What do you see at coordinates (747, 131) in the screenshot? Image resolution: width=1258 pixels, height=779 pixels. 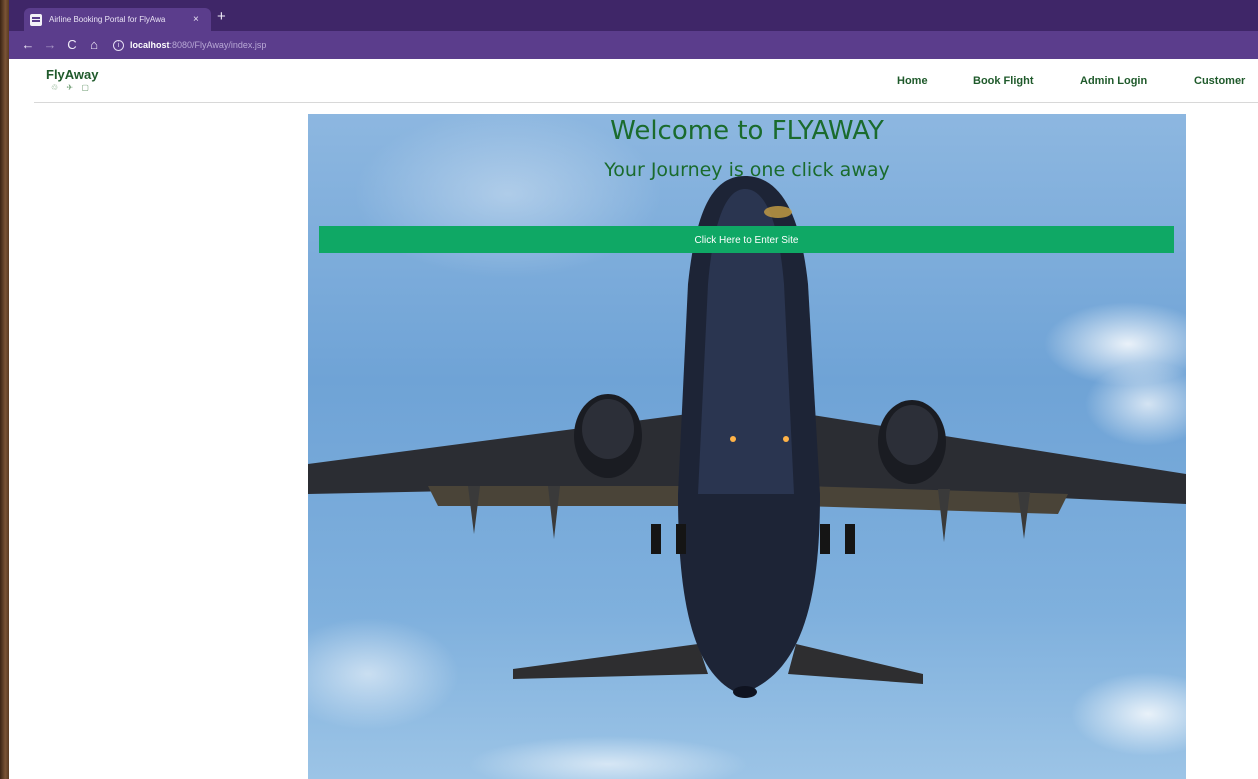 I see `hero-title: Welcome to FLYAWAY` at bounding box center [747, 131].